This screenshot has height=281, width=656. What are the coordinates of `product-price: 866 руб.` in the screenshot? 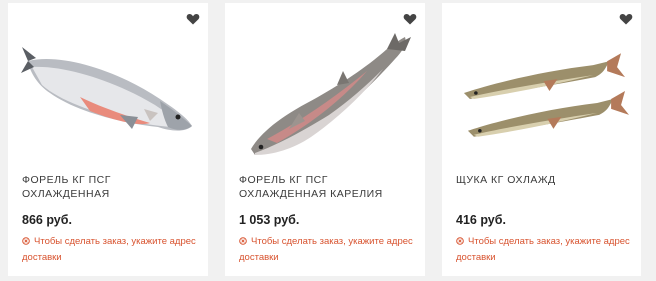 It's located at (47, 220).